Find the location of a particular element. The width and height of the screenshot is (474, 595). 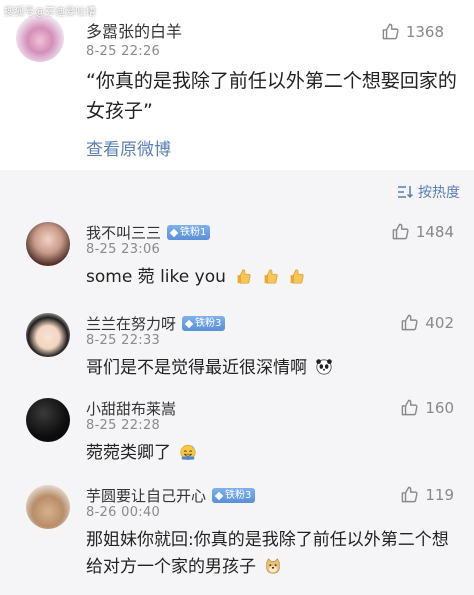

comment-time: 8-25 22:28 is located at coordinates (123, 425).